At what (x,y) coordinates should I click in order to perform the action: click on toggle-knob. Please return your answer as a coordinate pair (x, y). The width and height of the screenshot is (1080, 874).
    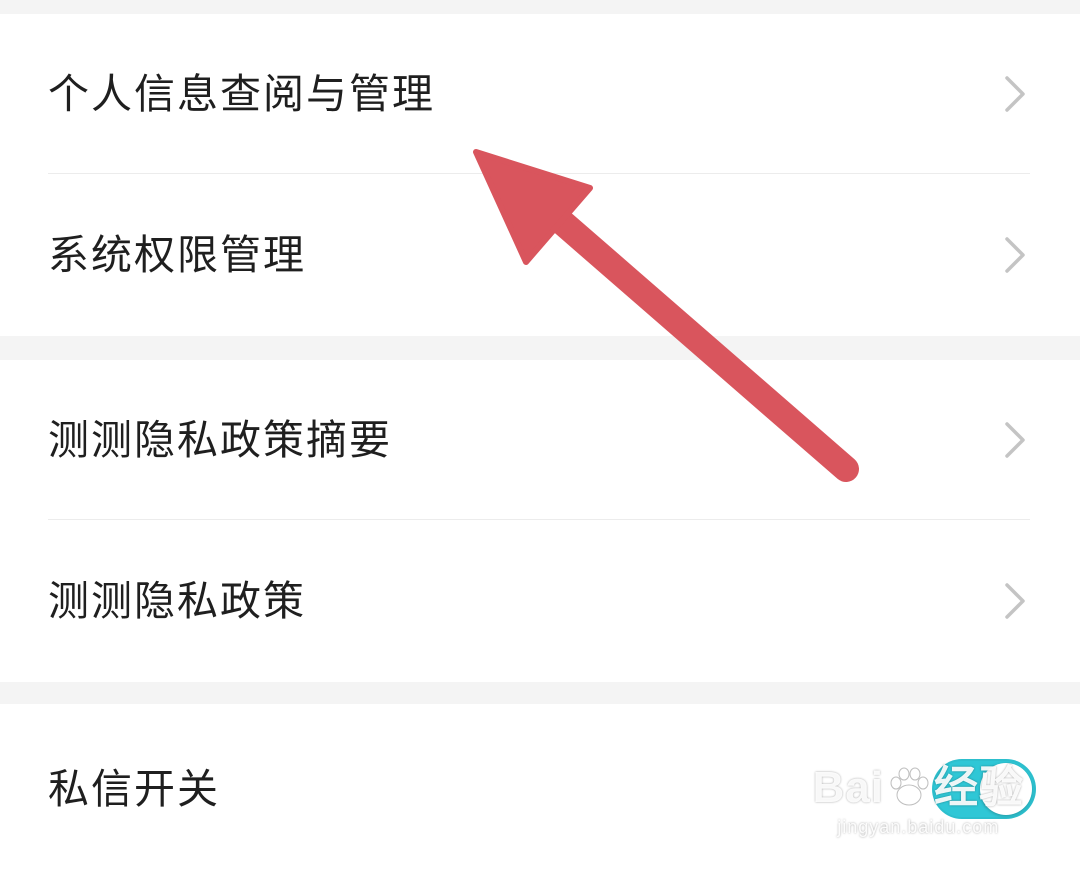
    Looking at the image, I should click on (1006, 789).